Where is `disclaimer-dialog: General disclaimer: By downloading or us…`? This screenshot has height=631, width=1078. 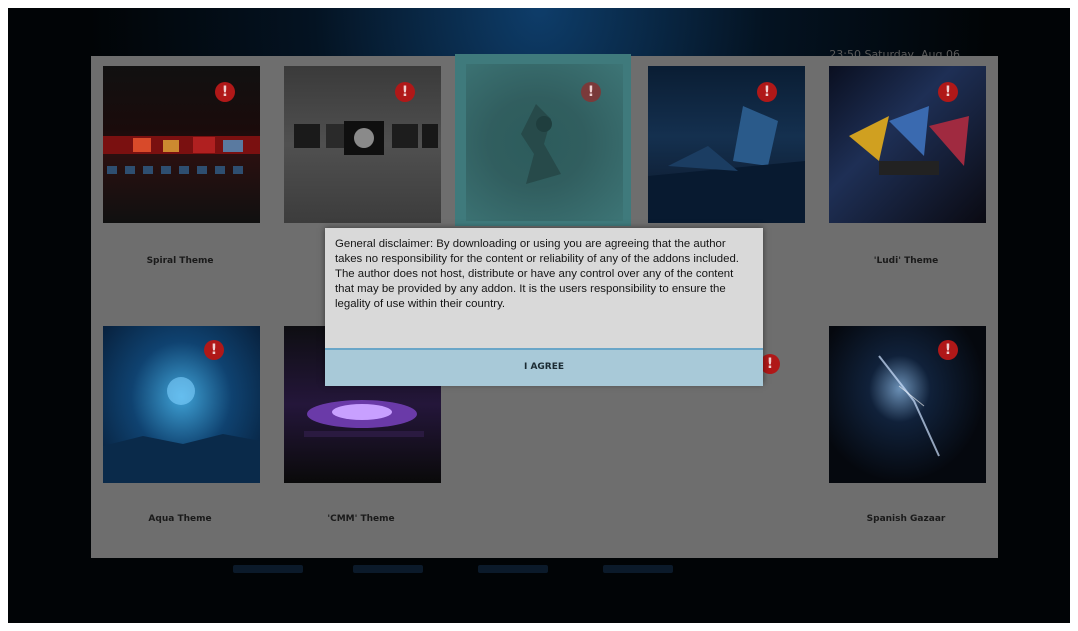 disclaimer-dialog: General disclaimer: By downloading or us… is located at coordinates (544, 307).